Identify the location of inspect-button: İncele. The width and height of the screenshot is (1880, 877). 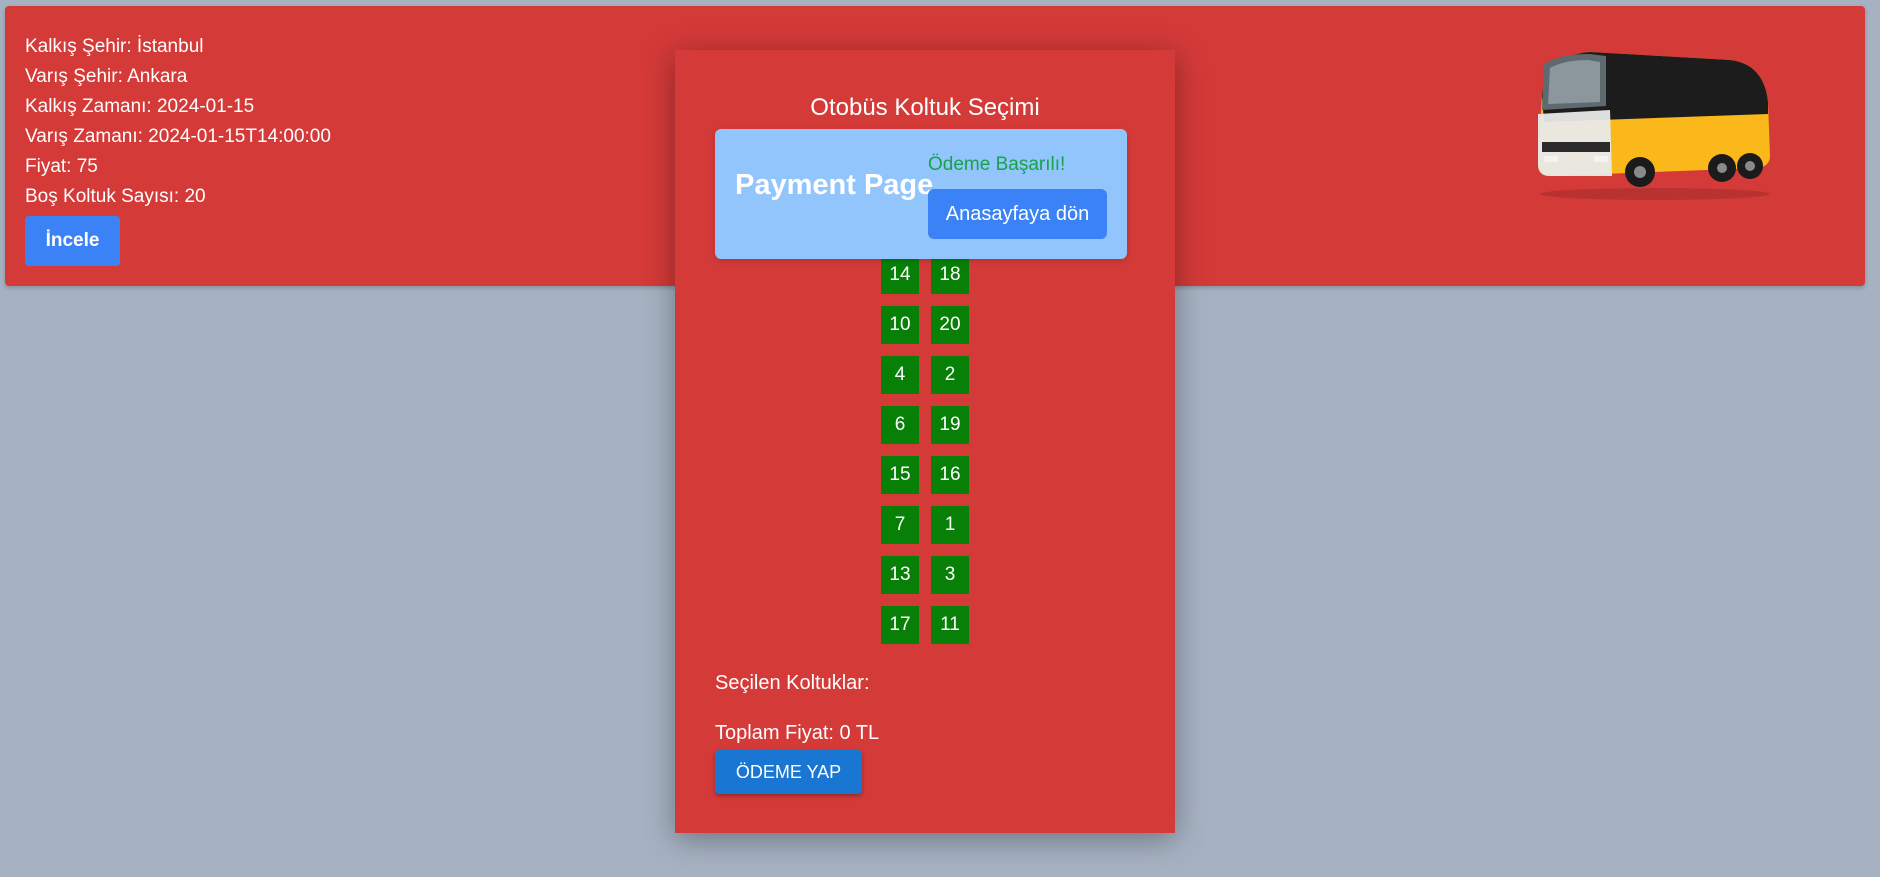
(72, 241).